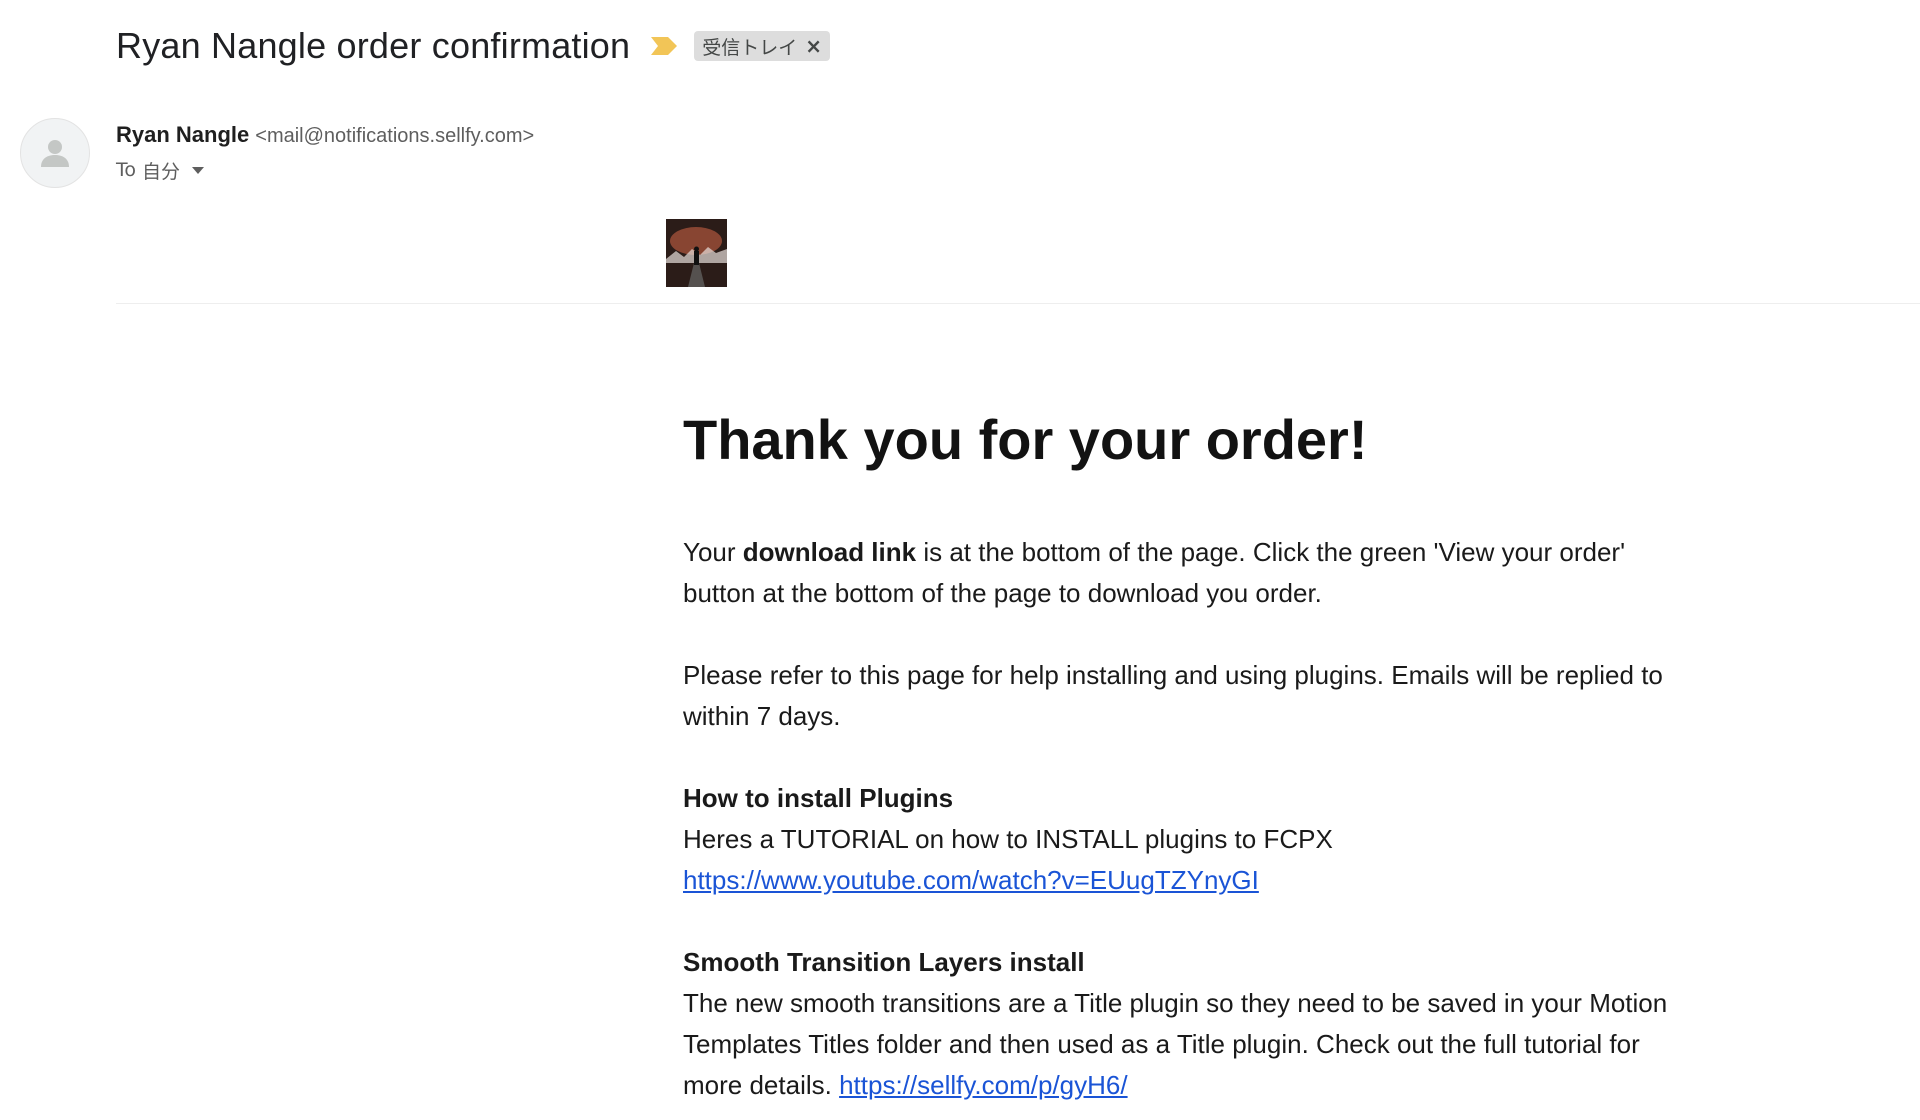 The image size is (1920, 1120). I want to click on store-logo-image, so click(696, 253).